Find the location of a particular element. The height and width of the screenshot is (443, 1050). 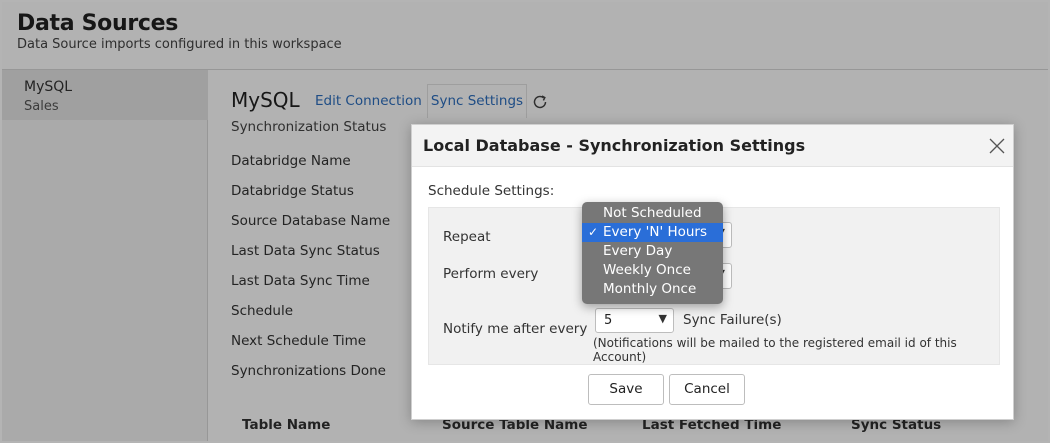

repeat-option-label: Monthly Once is located at coordinates (650, 289).